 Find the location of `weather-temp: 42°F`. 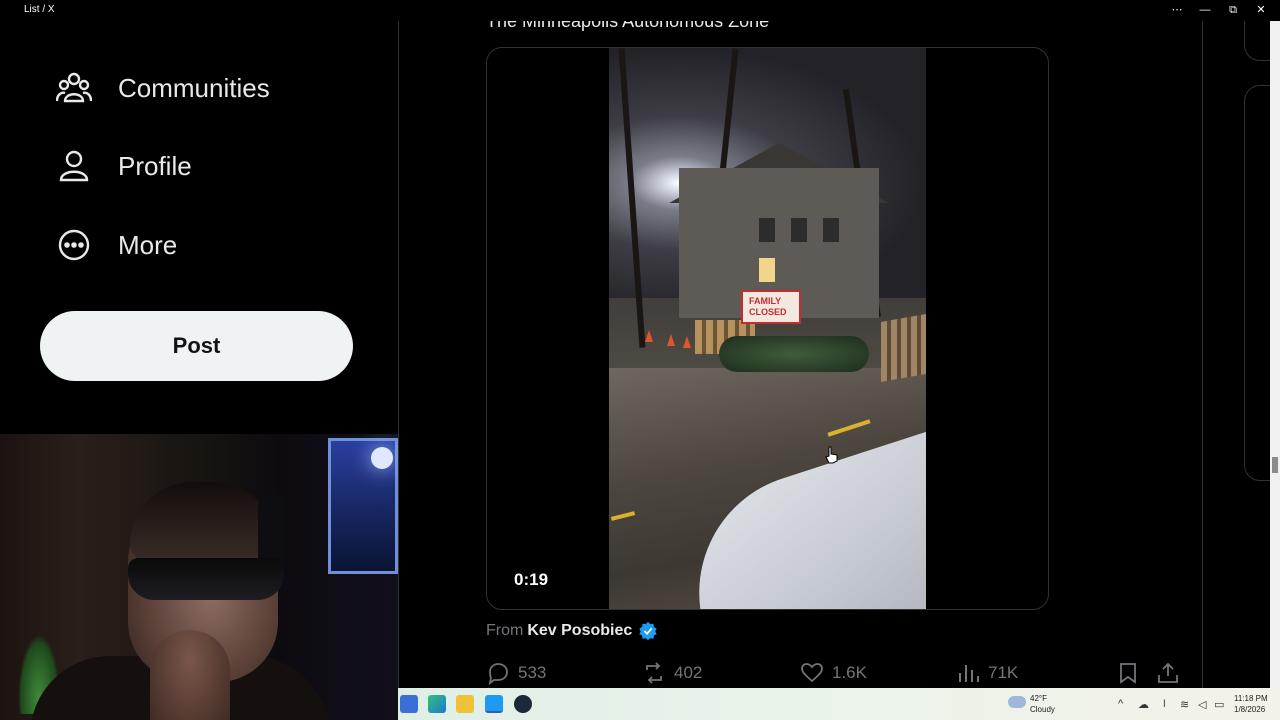

weather-temp: 42°F is located at coordinates (1038, 698).